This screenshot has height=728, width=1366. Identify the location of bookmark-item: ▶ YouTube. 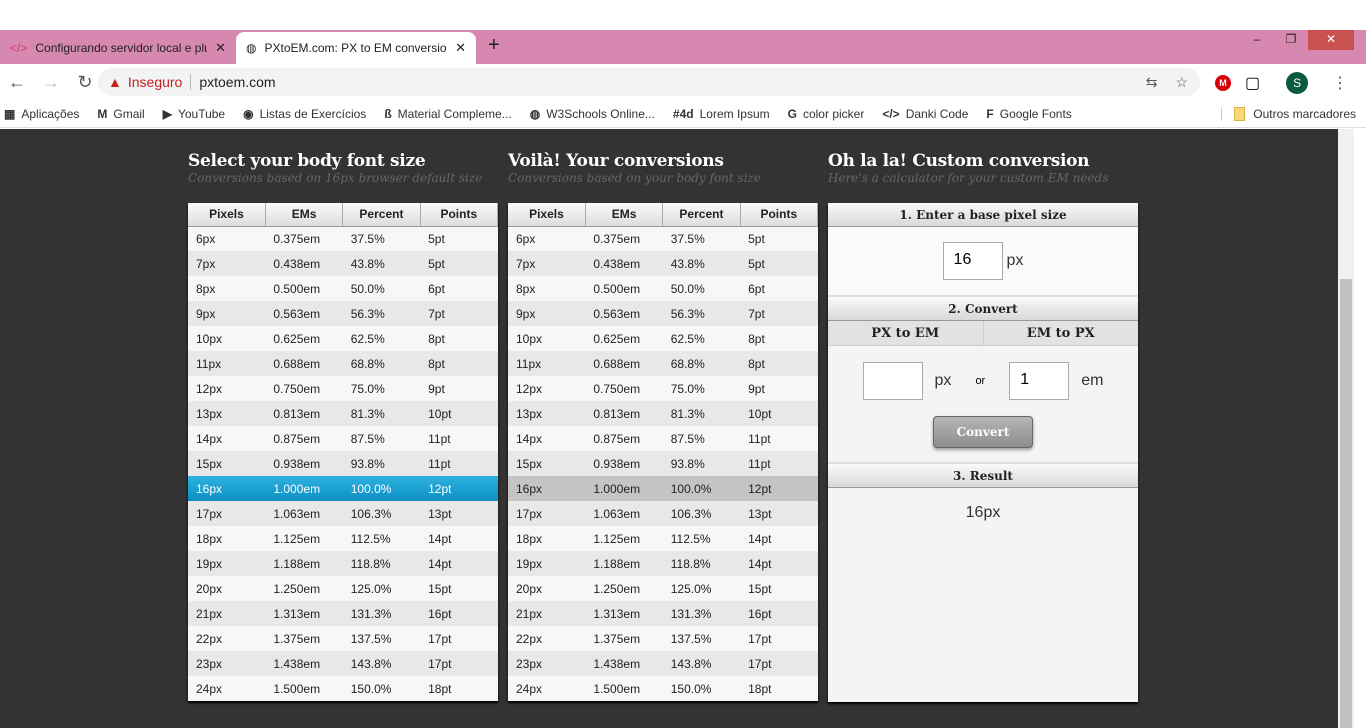
(194, 114).